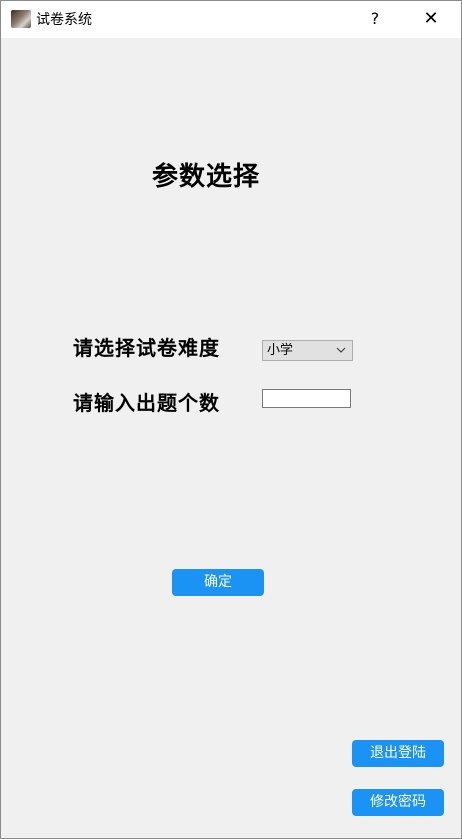 This screenshot has width=462, height=839. What do you see at coordinates (206, 177) in the screenshot?
I see `page-title: 参数选择` at bounding box center [206, 177].